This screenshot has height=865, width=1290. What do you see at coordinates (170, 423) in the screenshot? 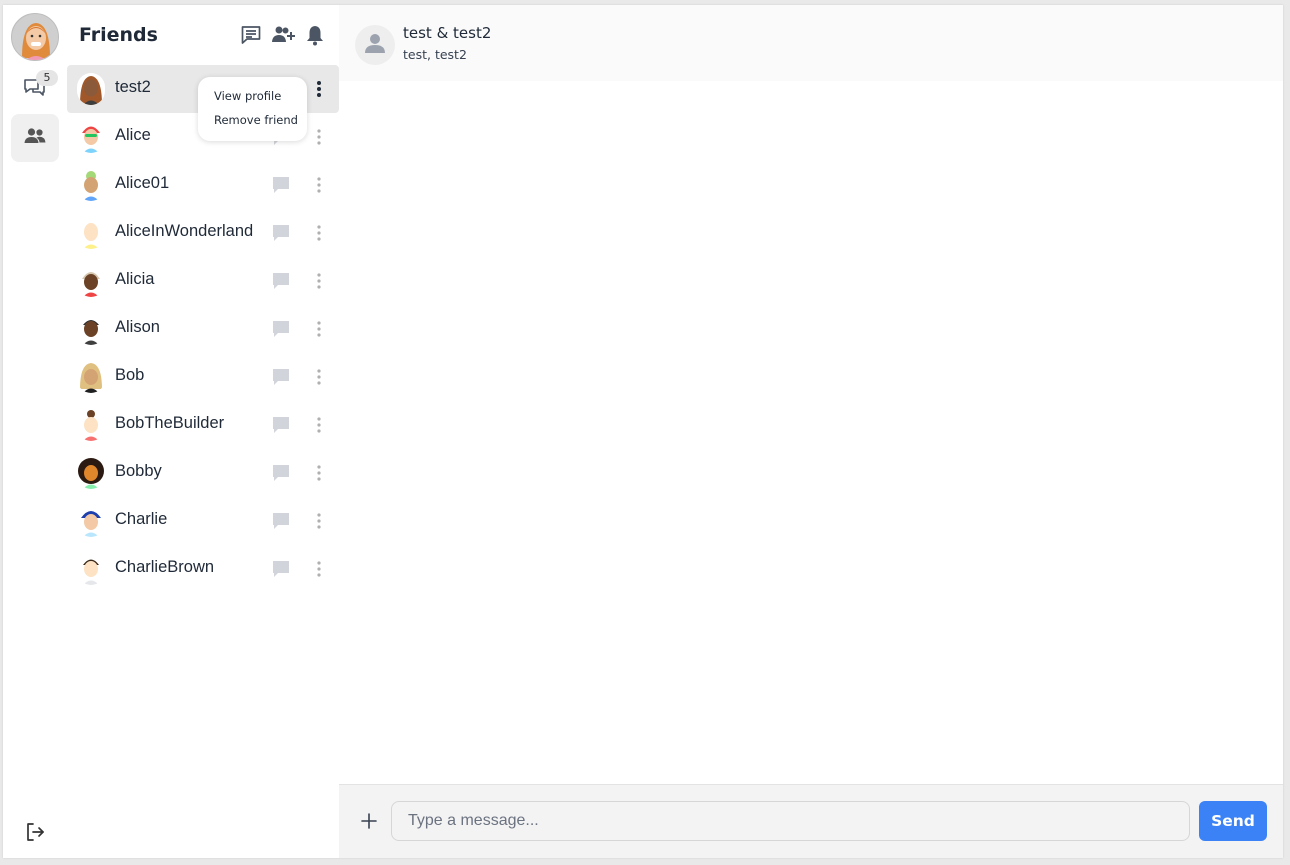
I see `friend-name: BobTheBuilder` at bounding box center [170, 423].